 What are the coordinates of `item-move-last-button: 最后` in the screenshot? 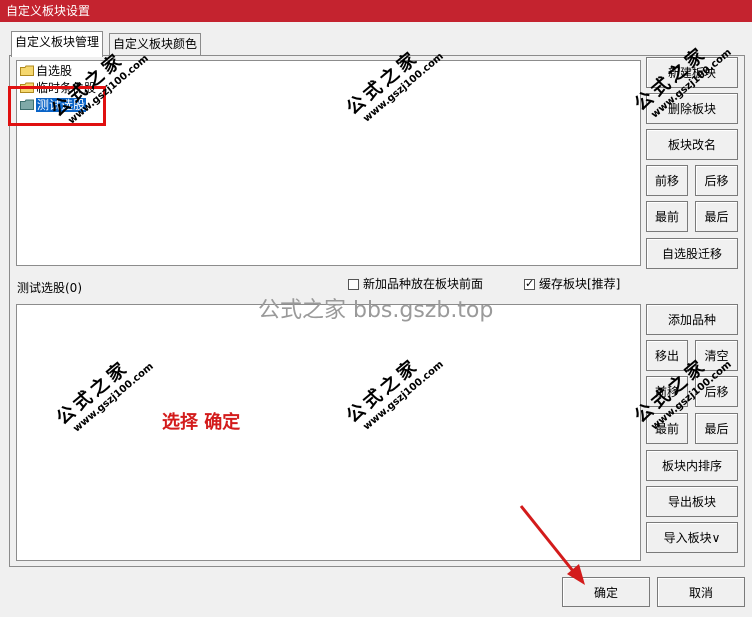 It's located at (716, 428).